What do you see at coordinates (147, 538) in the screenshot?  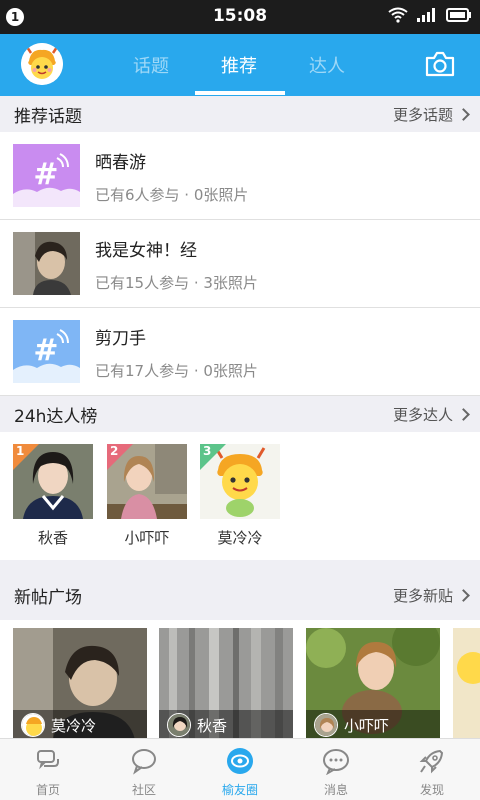 I see `talent-name: 小吓吓` at bounding box center [147, 538].